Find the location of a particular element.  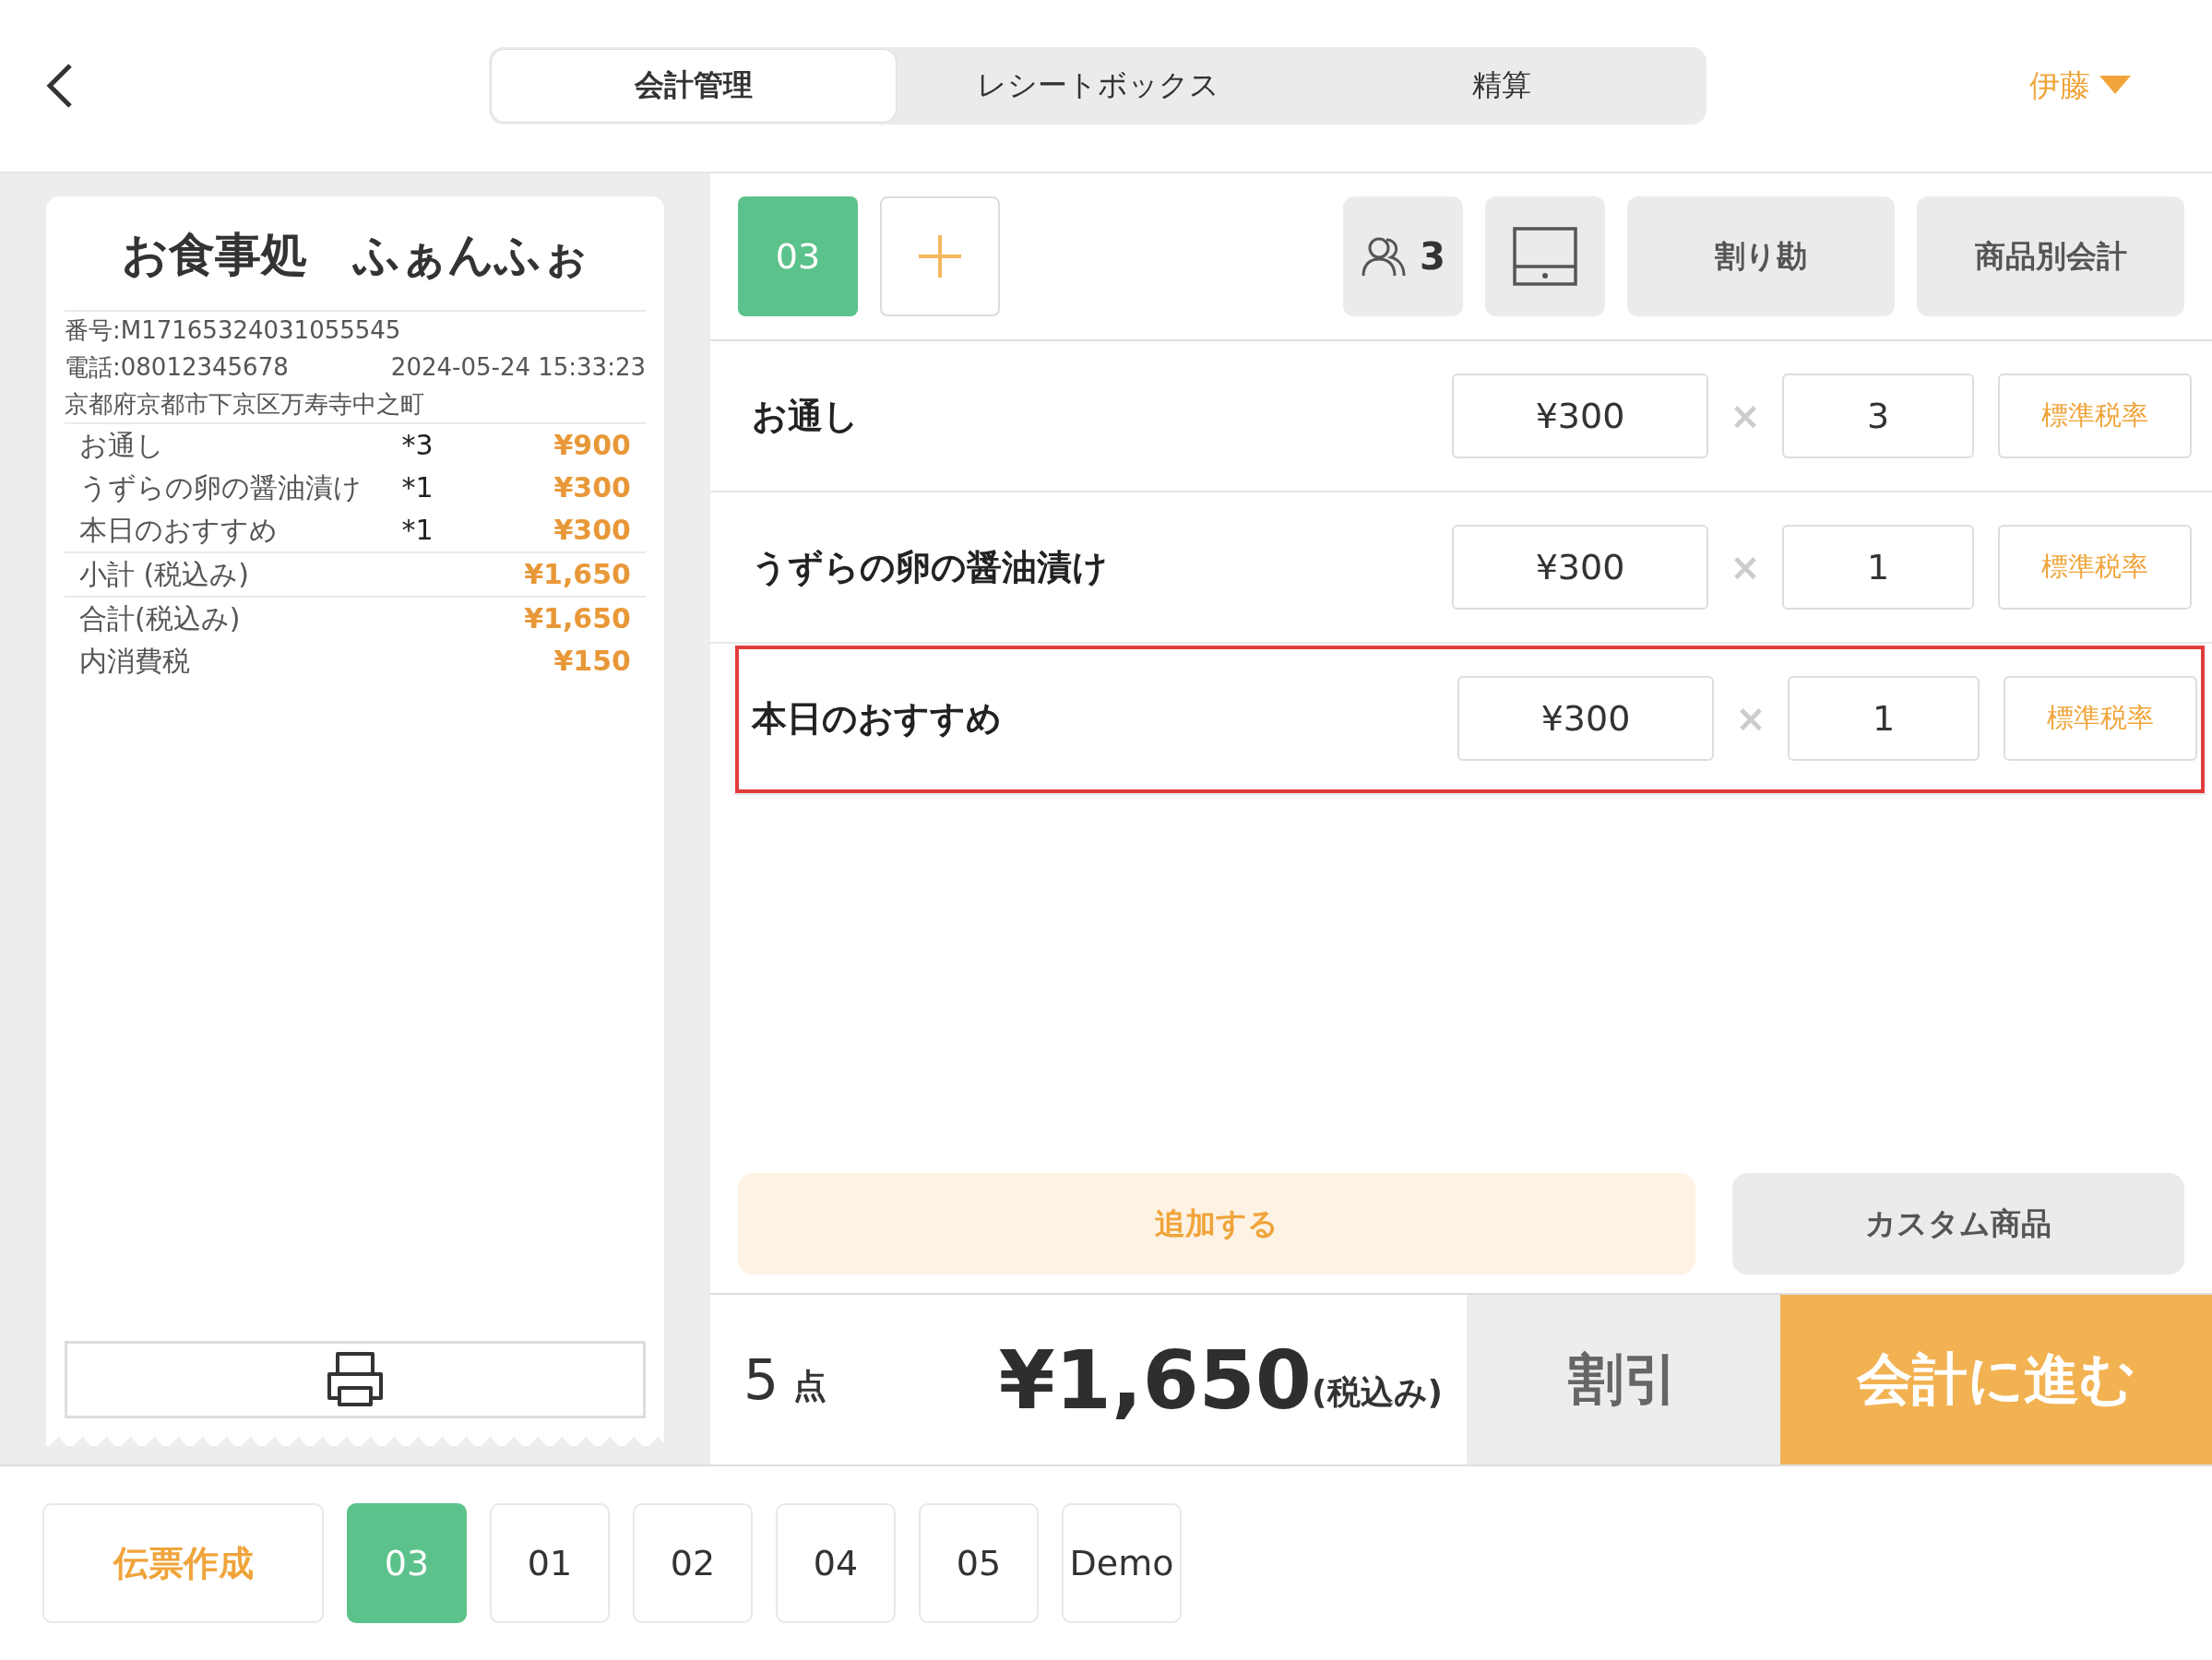

print-button is located at coordinates (355, 1379).